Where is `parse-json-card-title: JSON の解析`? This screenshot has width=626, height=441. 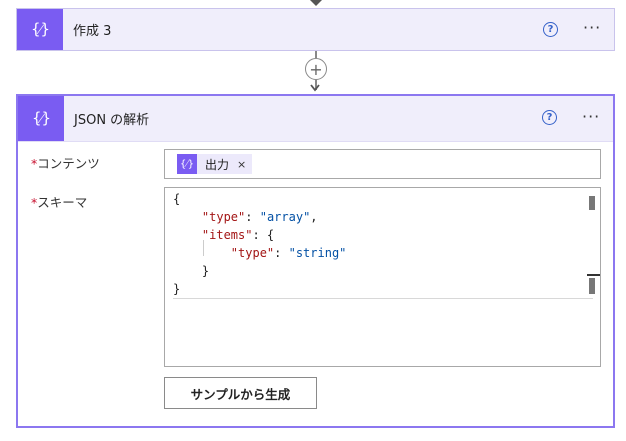
parse-json-card-title: JSON の解析 is located at coordinates (112, 120).